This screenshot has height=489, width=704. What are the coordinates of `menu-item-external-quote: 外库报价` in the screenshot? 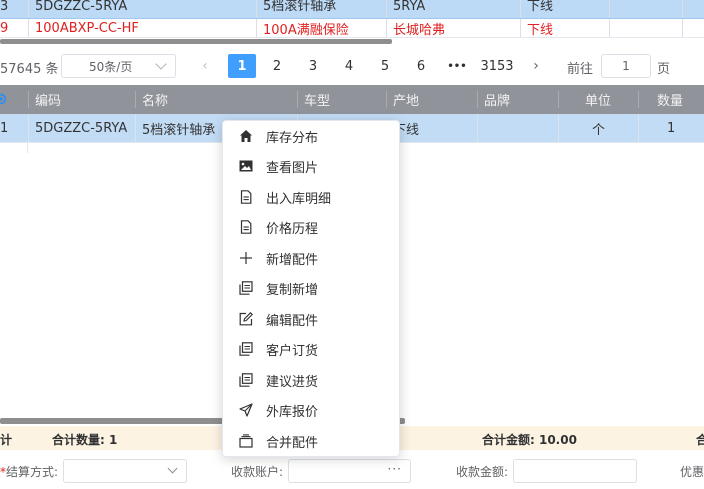 It's located at (311, 410).